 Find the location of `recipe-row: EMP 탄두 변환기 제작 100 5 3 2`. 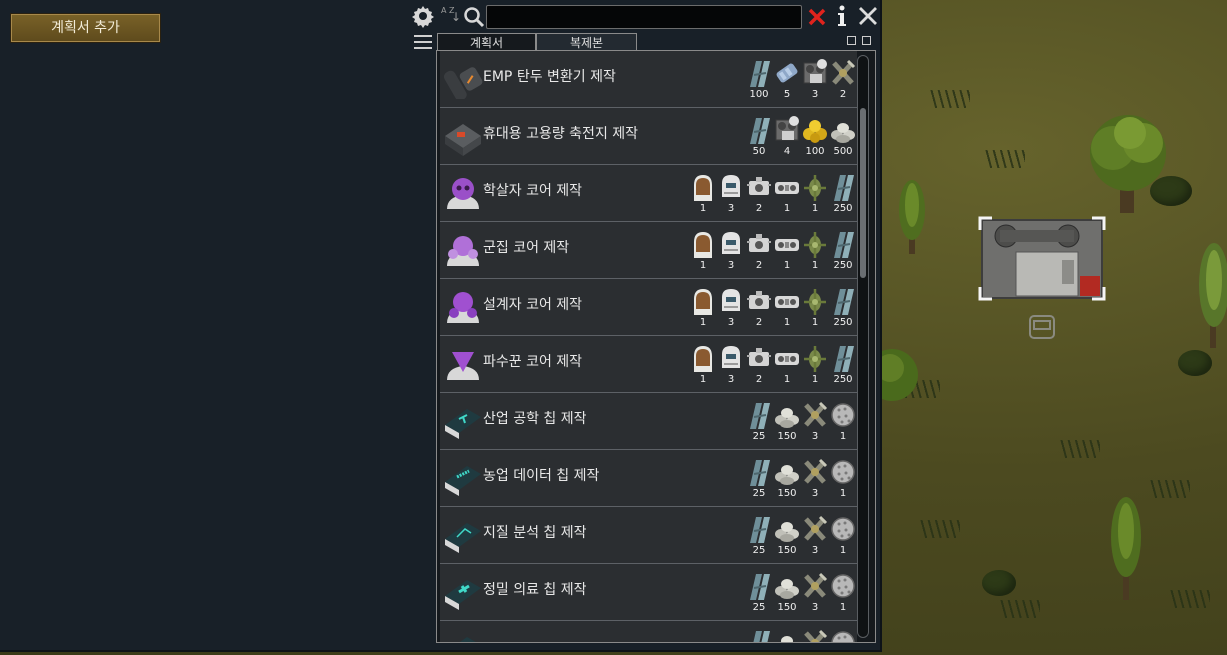

recipe-row: EMP 탄두 변환기 제작 100 5 3 2 is located at coordinates (648, 79).